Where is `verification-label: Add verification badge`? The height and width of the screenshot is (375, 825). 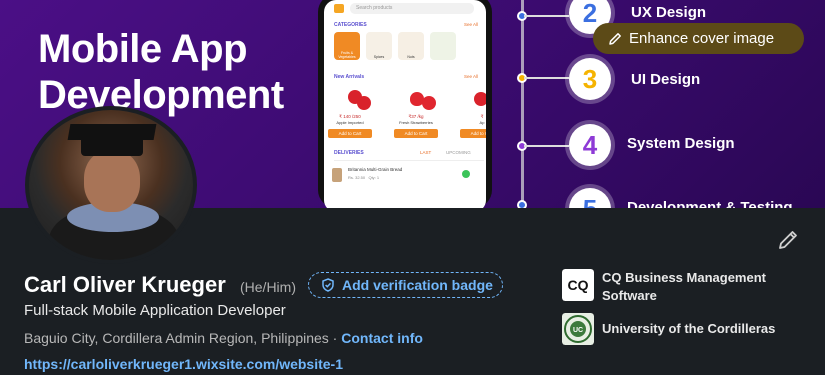
verification-label: Add verification badge is located at coordinates (417, 285).